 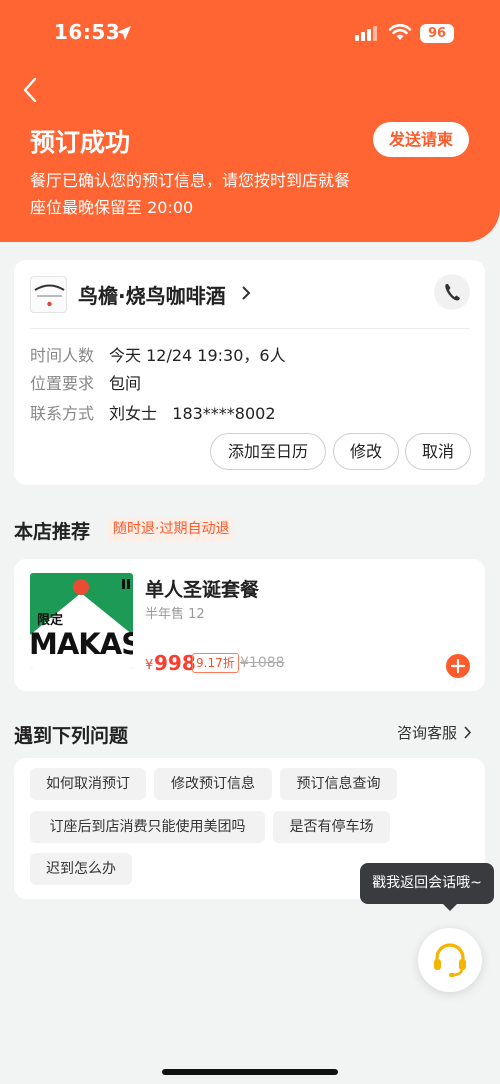 I want to click on call-store-button, so click(x=452, y=292).